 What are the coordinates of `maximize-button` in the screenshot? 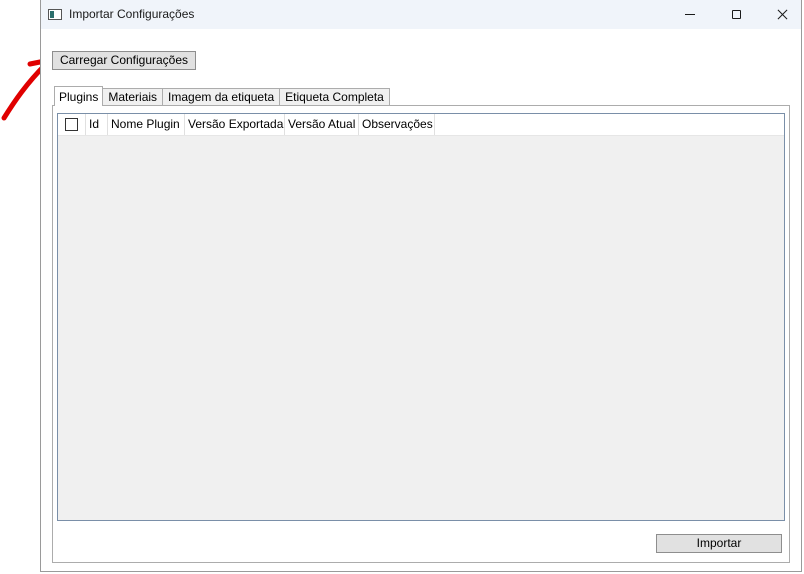 It's located at (736, 14).